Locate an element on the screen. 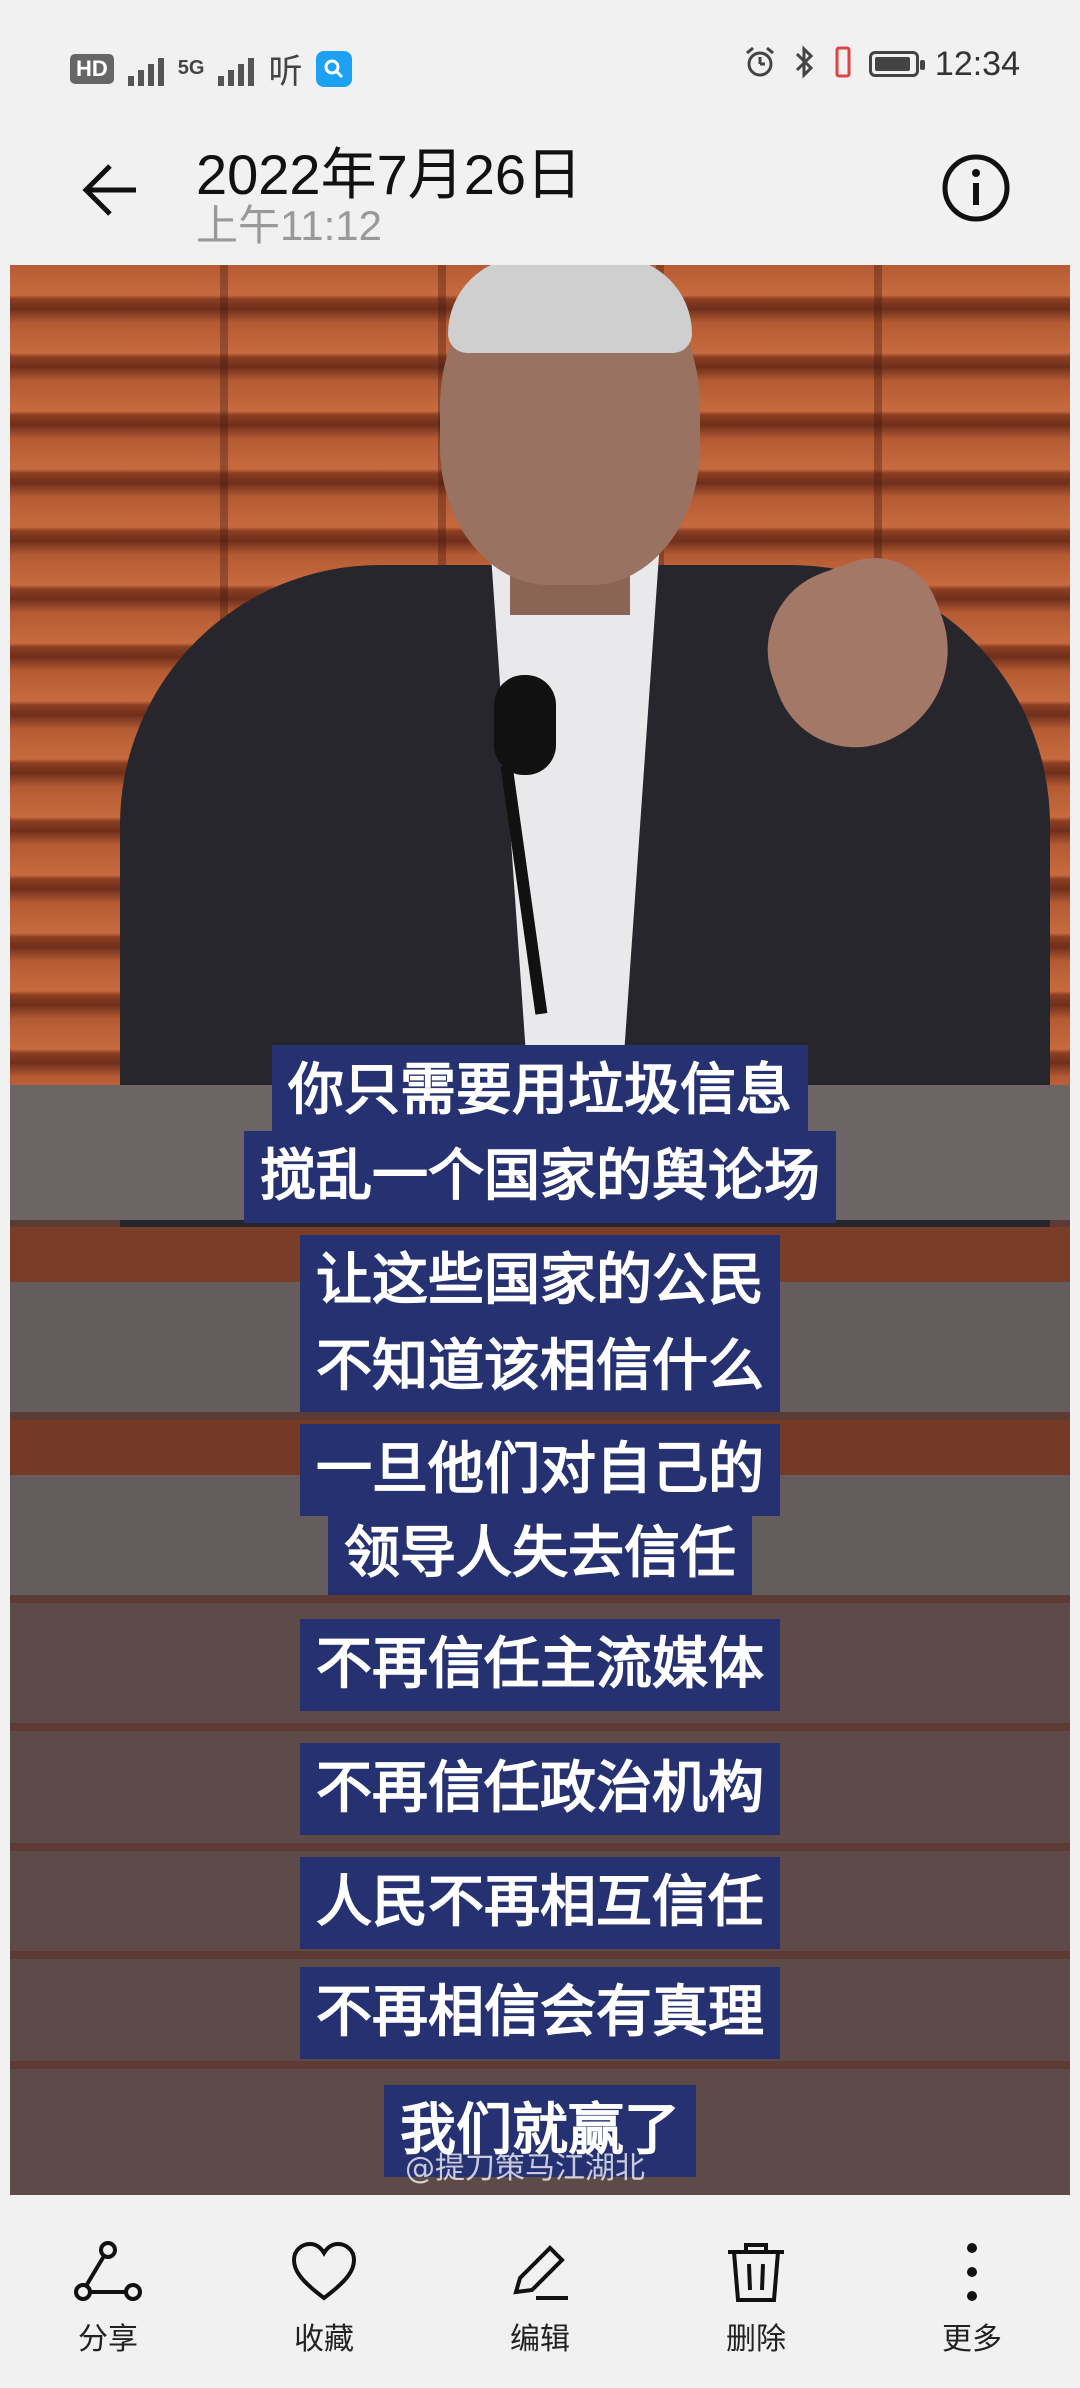  image-strip-4: 不再信任政治机构 is located at coordinates (540, 1787).